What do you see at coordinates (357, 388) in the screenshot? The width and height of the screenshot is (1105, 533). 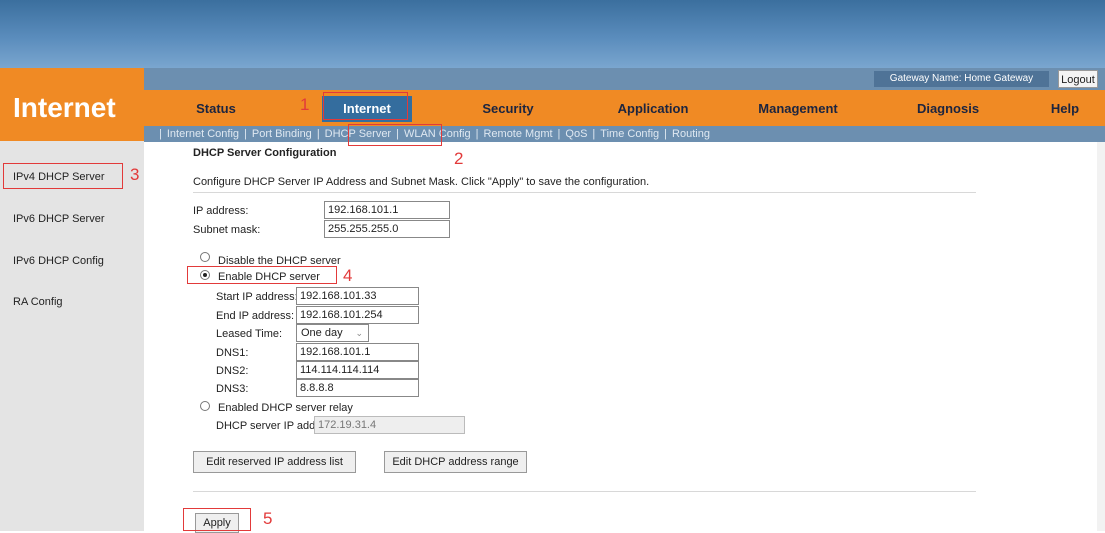 I see `dns3-input: 8.8.8.8` at bounding box center [357, 388].